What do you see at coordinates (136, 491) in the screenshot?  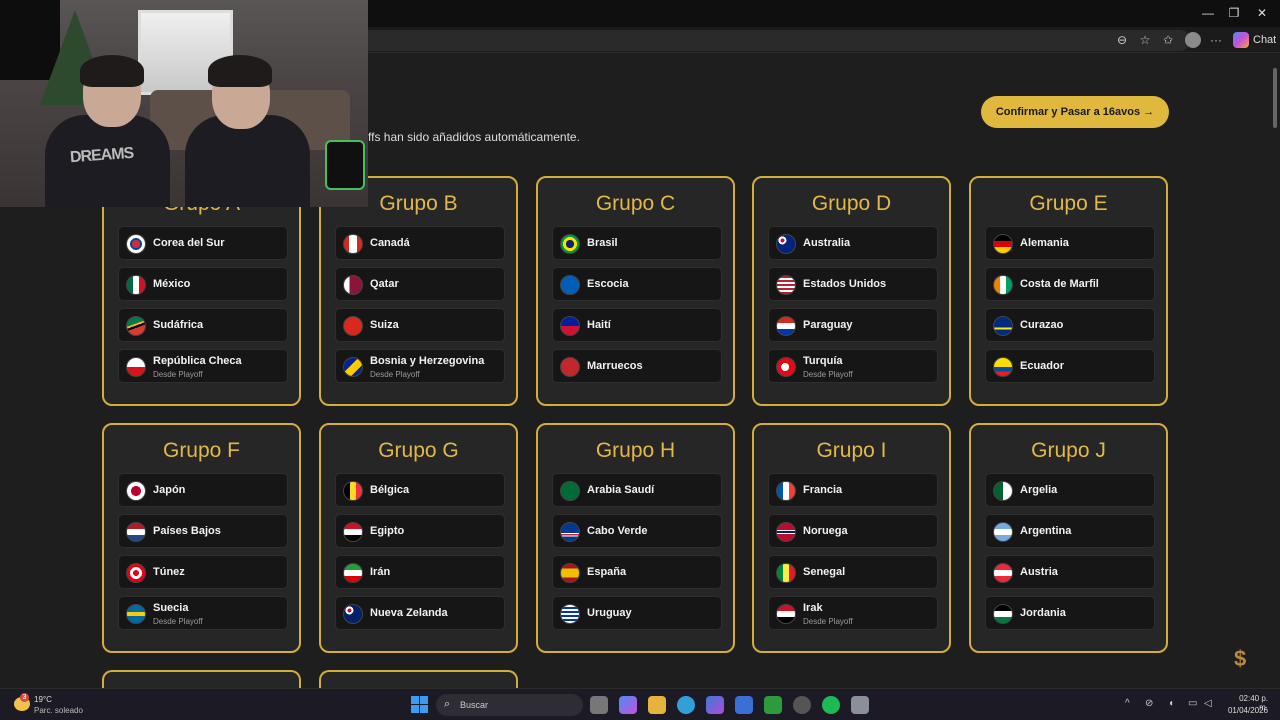 I see `flag-jp-icon` at bounding box center [136, 491].